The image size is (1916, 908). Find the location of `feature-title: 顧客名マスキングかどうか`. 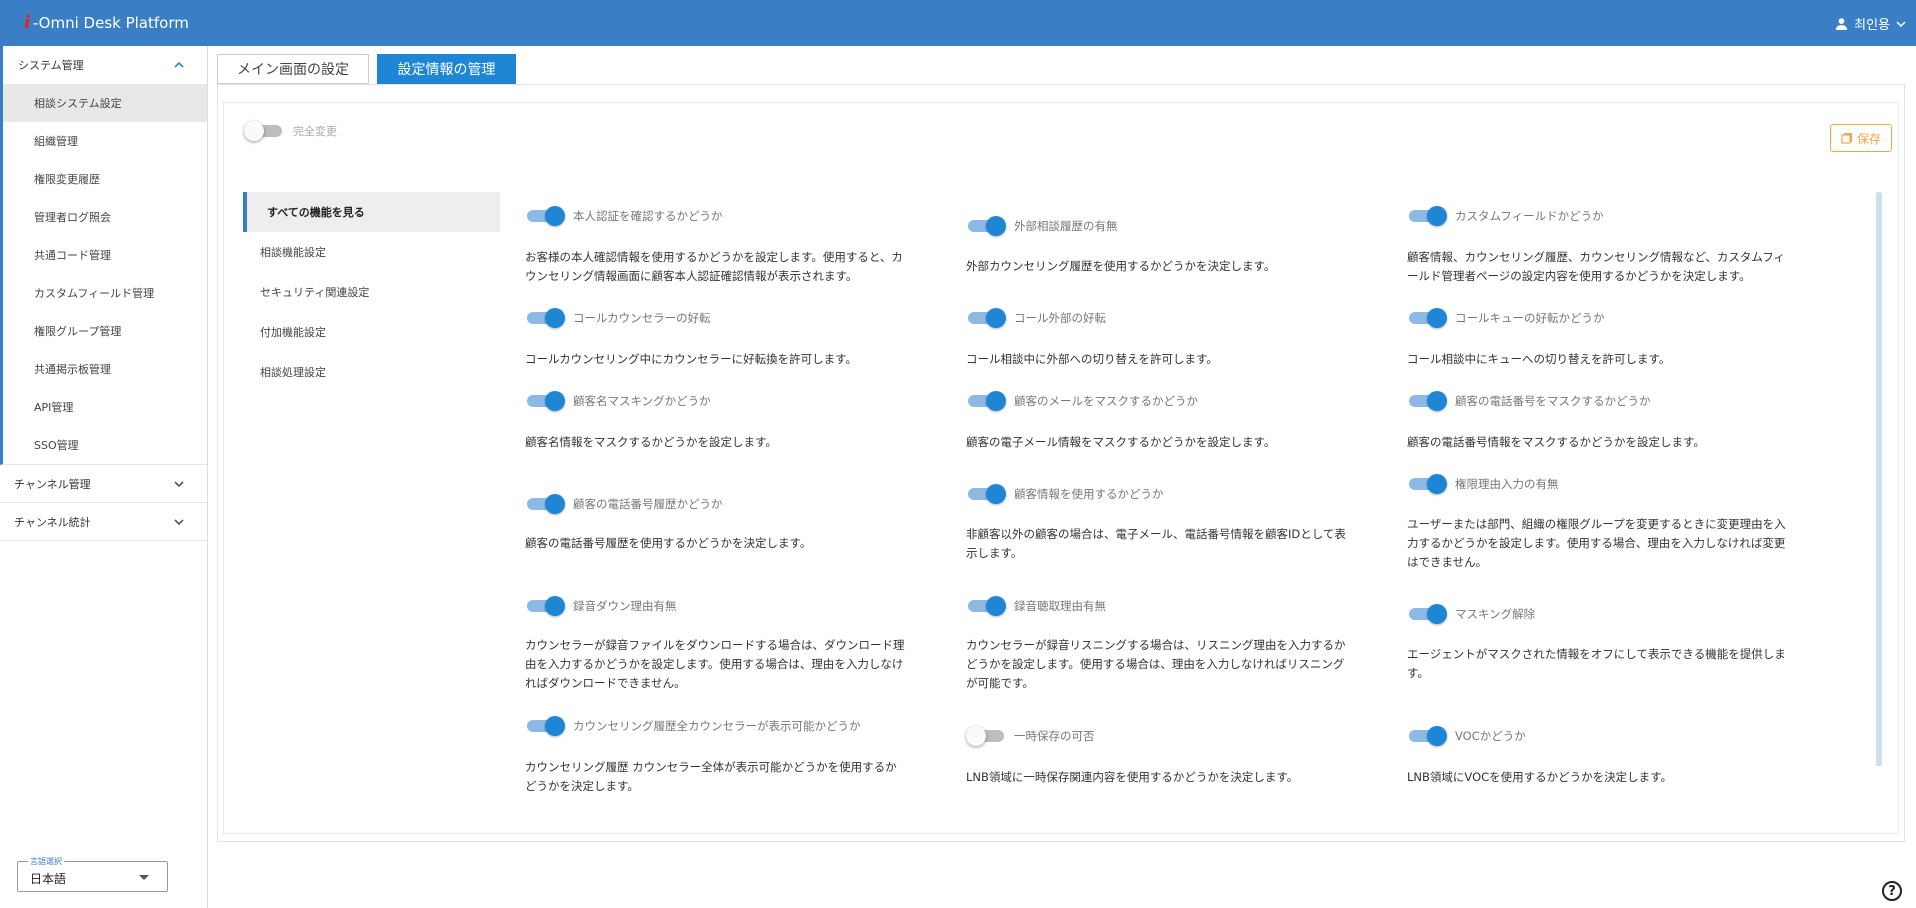

feature-title: 顧客名マスキングかどうか is located at coordinates (642, 401).